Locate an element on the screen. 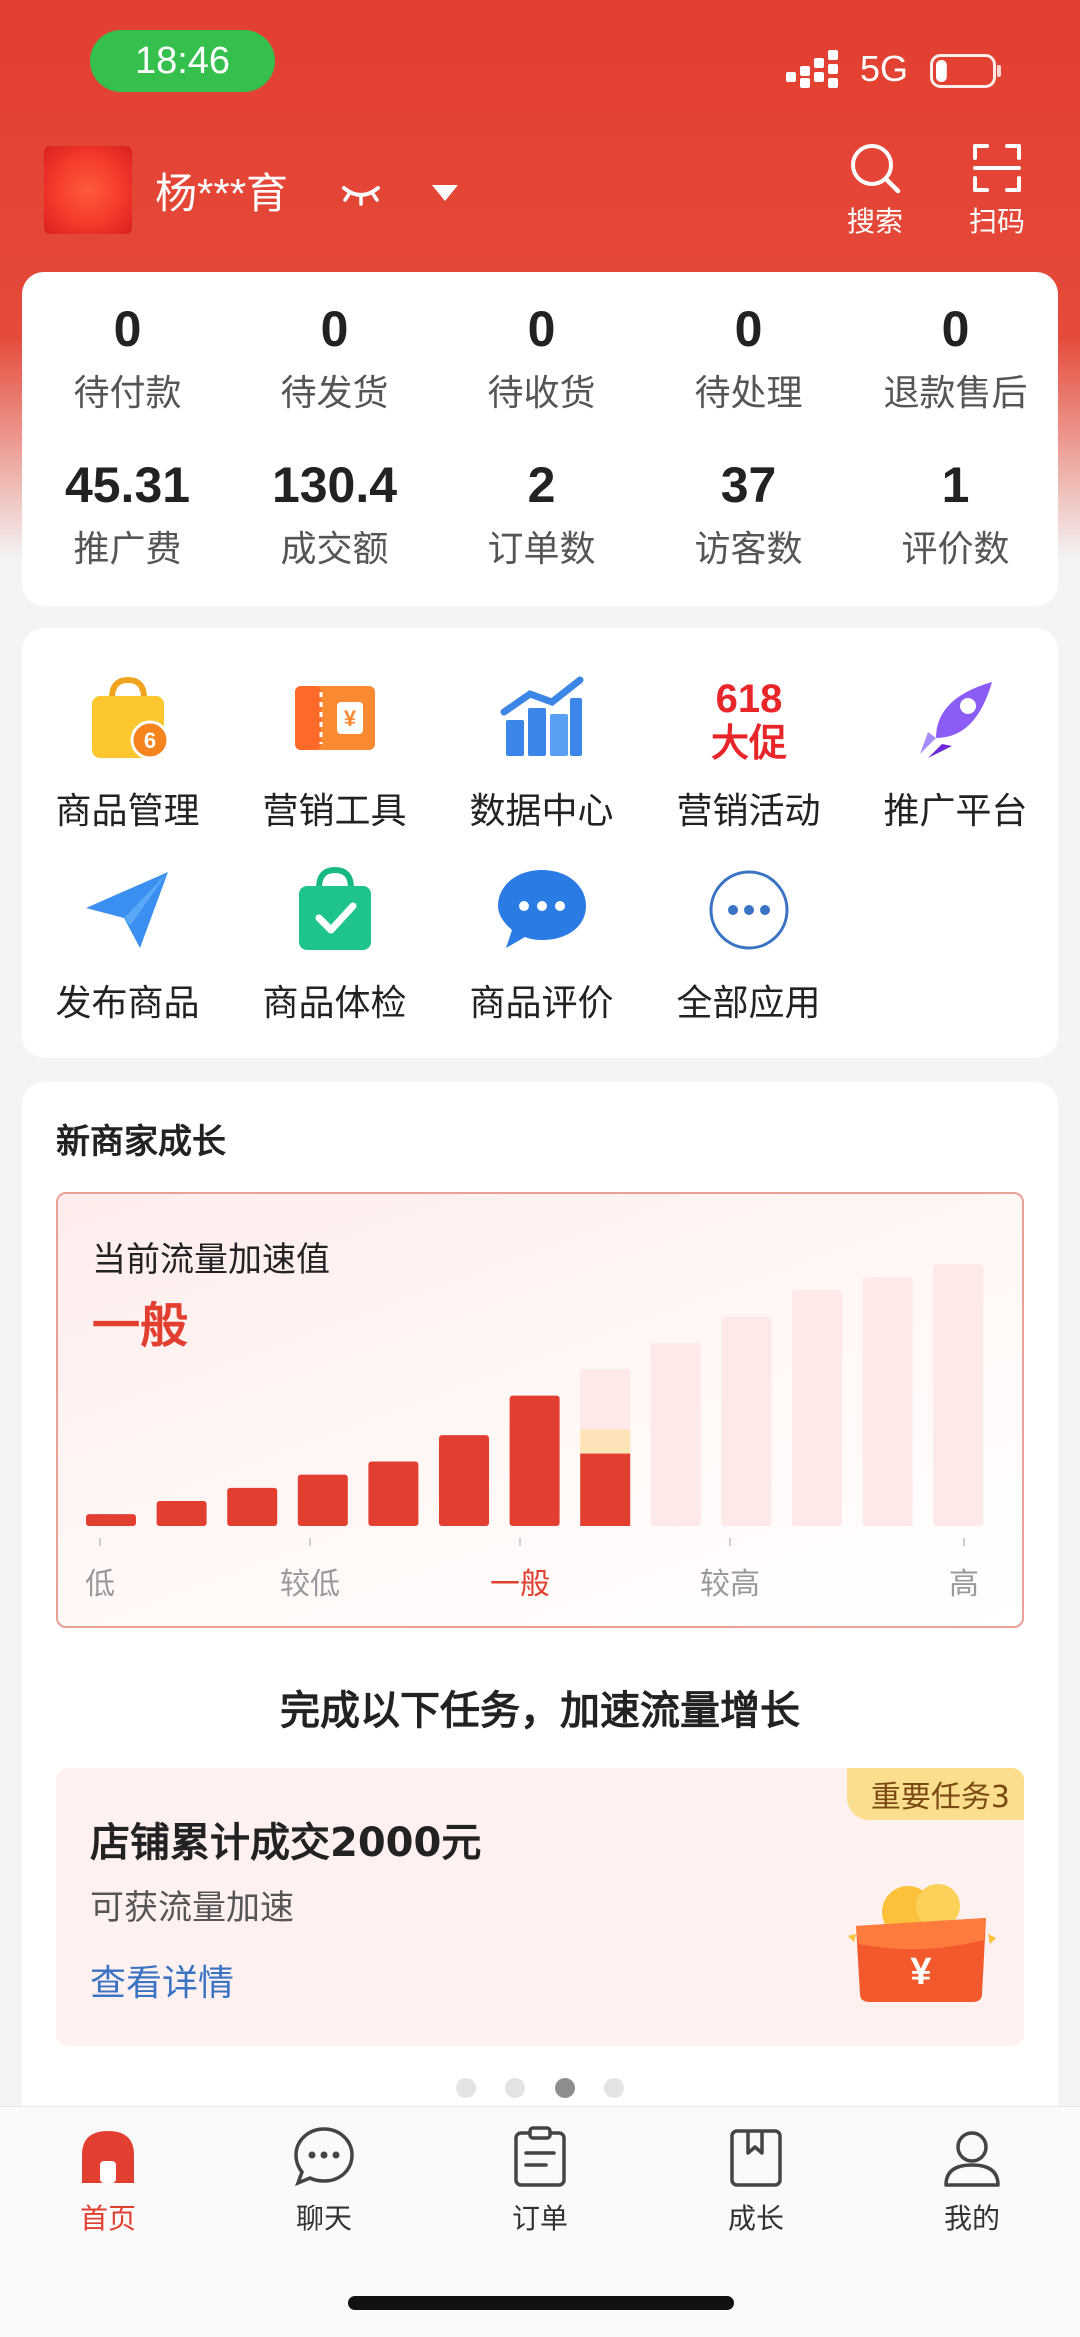  tab-orders: 订单 is located at coordinates (540, 2181).